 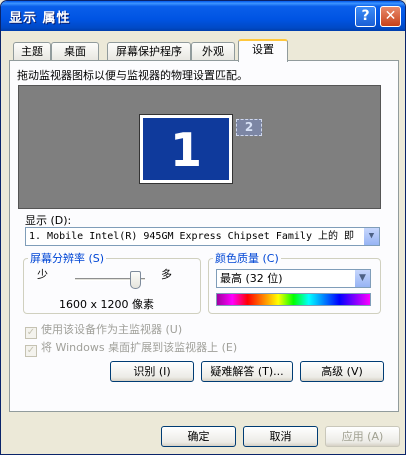 I want to click on color-quality-legend: 颜色质量 (C), so click(x=247, y=258).